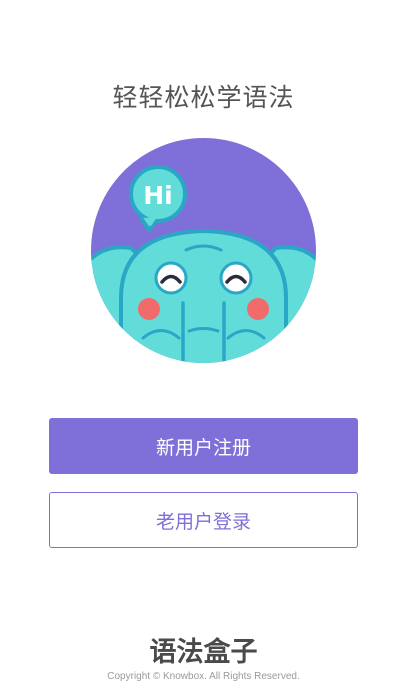 The image size is (407, 695). Describe the element at coordinates (203, 97) in the screenshot. I see `app-slogan: 轻轻松松学语法` at that location.